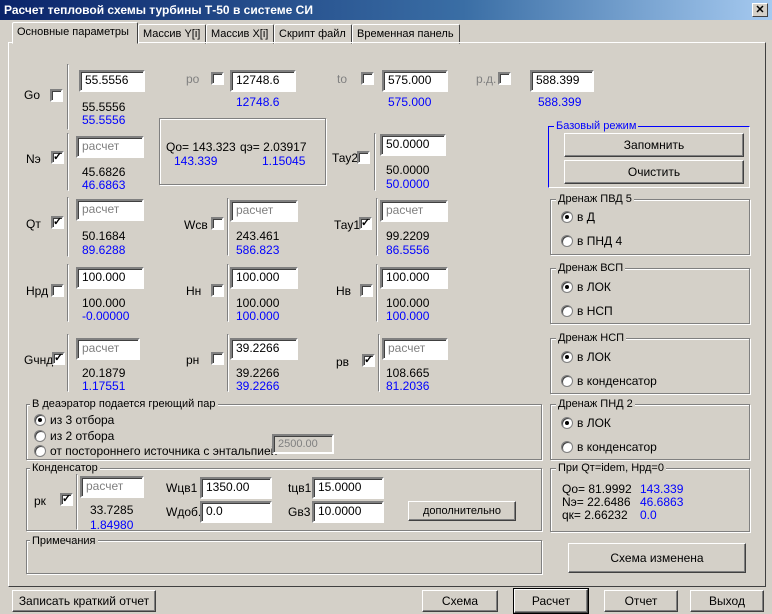 The height and width of the screenshot is (614, 772). What do you see at coordinates (410, 102) in the screenshot?
I see `to-value-base: 575.000` at bounding box center [410, 102].